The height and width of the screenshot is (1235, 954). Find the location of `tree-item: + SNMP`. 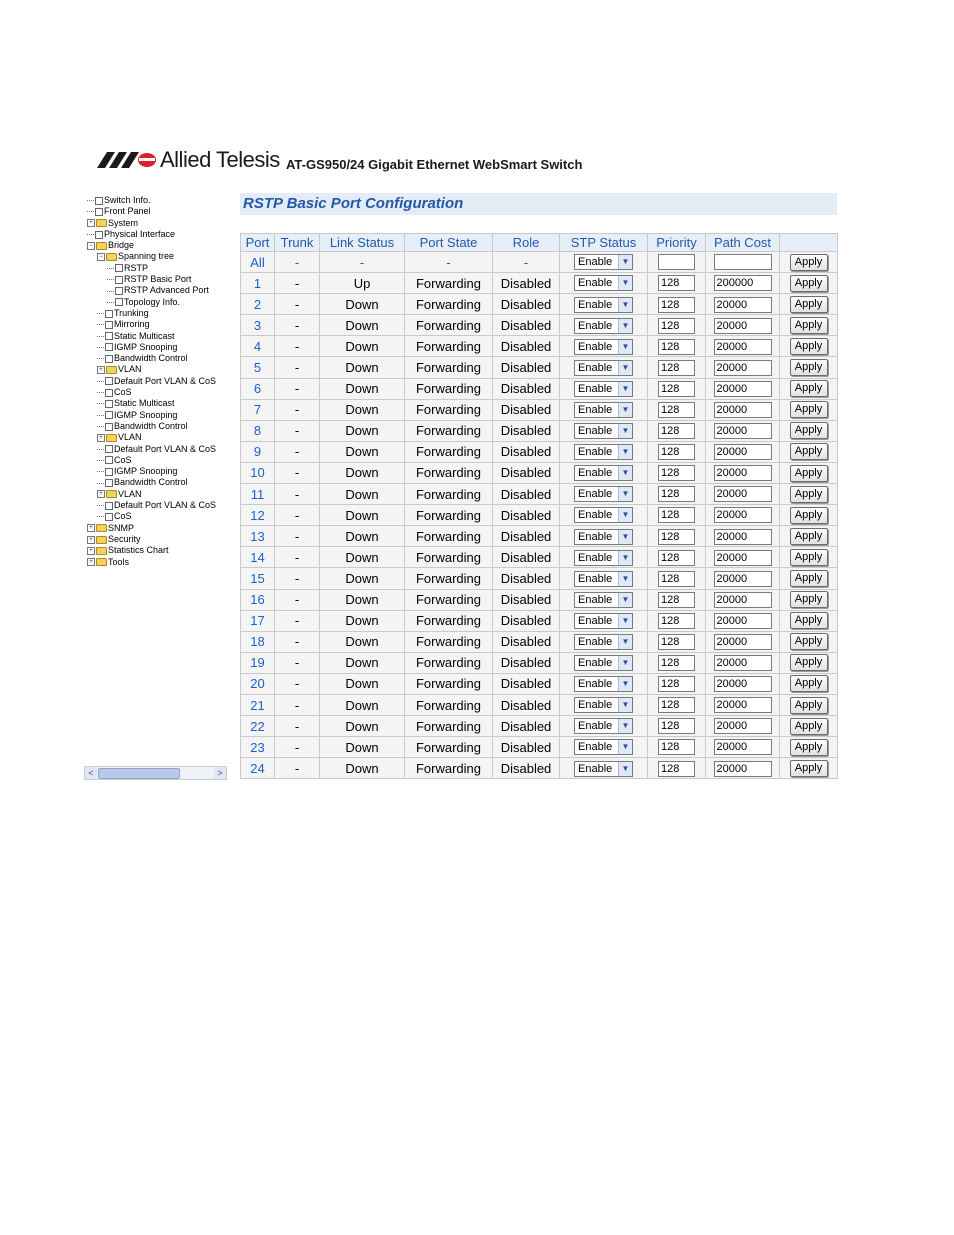

tree-item: + SNMP is located at coordinates (155, 528).